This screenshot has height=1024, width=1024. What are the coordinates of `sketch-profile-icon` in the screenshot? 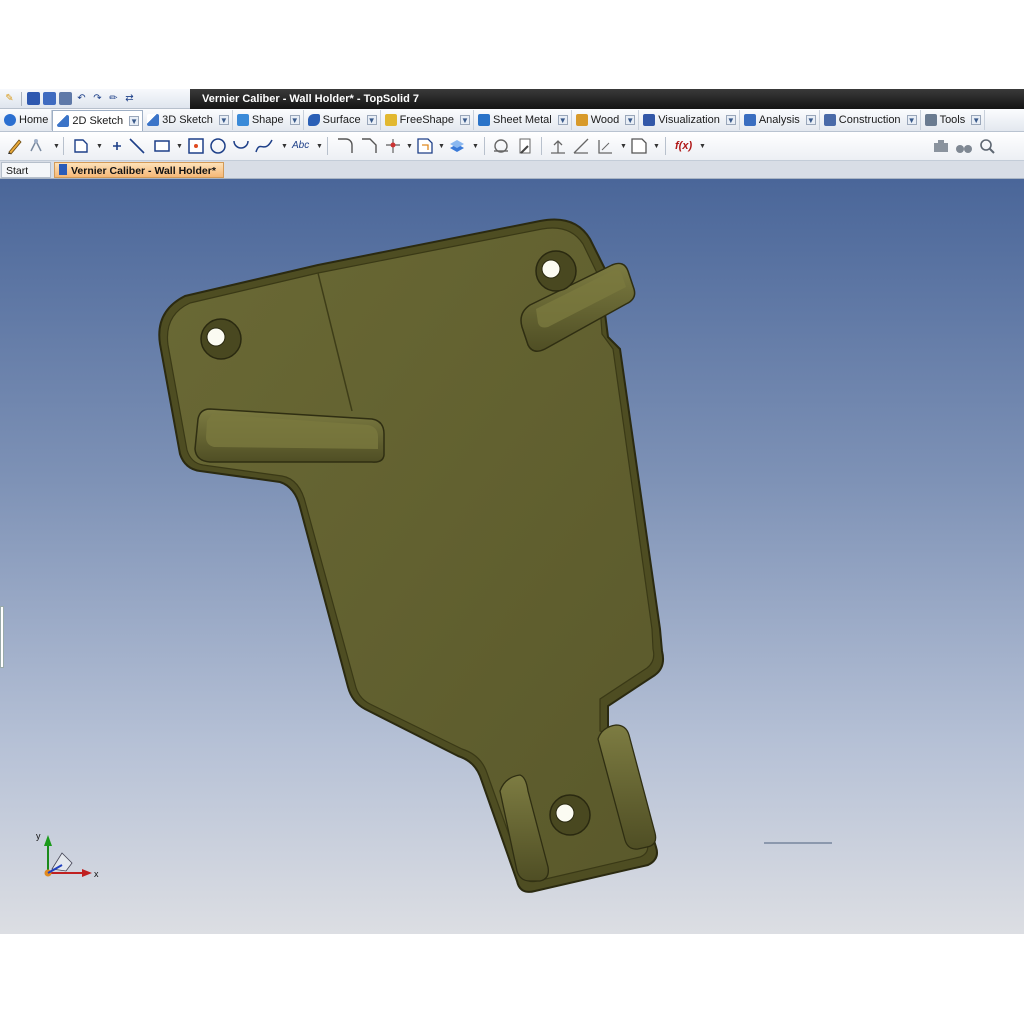 It's located at (81, 146).